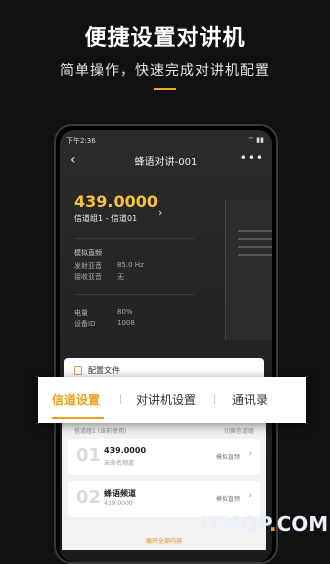 This screenshot has height=564, width=330. Describe the element at coordinates (166, 399) in the screenshot. I see `tab-radio-settings: 对讲机设置` at that location.